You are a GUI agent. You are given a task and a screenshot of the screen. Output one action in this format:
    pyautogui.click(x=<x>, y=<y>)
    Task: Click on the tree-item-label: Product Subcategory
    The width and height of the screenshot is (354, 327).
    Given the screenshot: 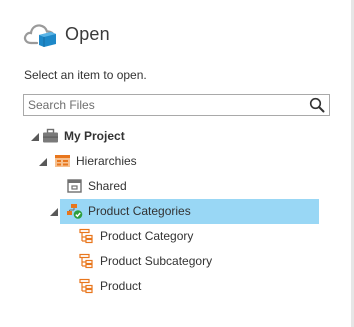 What is the action you would take?
    pyautogui.click(x=156, y=261)
    